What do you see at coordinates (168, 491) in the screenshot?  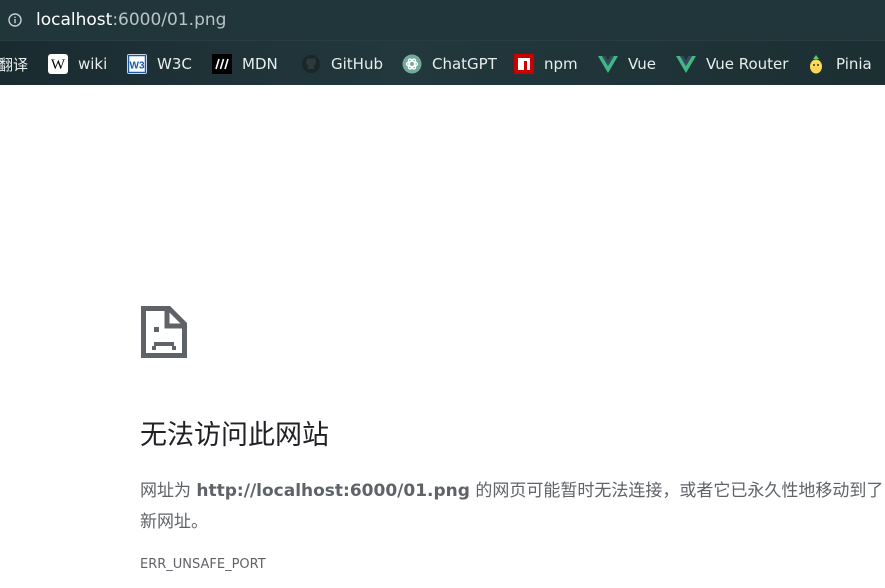 I see `error-desc-prefix: 网址为` at bounding box center [168, 491].